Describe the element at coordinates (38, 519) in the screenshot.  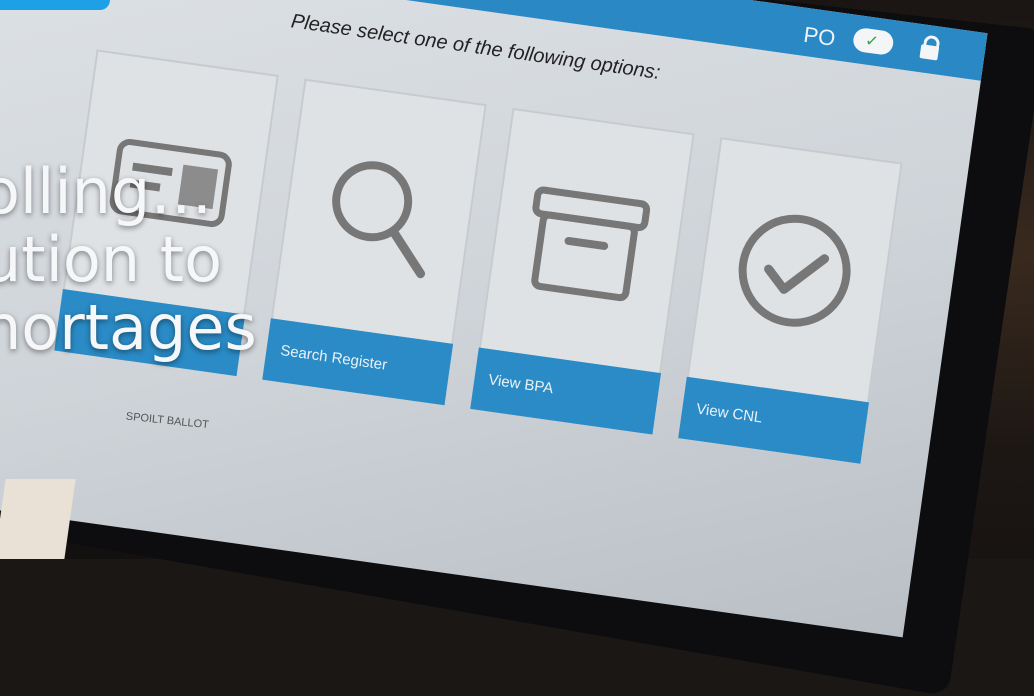
I see `paper-corner` at that location.